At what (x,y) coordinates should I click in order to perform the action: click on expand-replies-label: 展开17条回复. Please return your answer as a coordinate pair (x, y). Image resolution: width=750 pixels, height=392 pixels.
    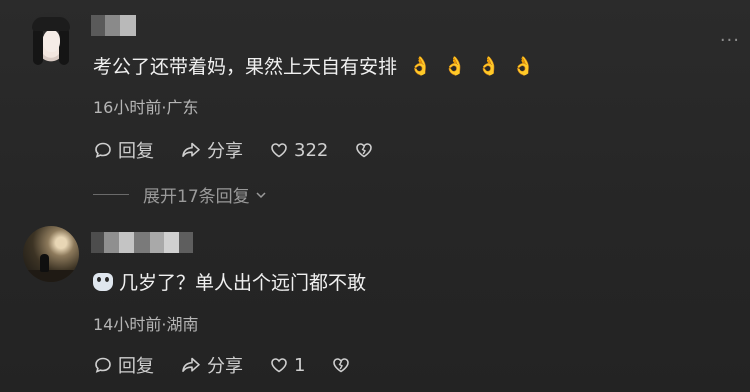
    Looking at the image, I should click on (196, 197).